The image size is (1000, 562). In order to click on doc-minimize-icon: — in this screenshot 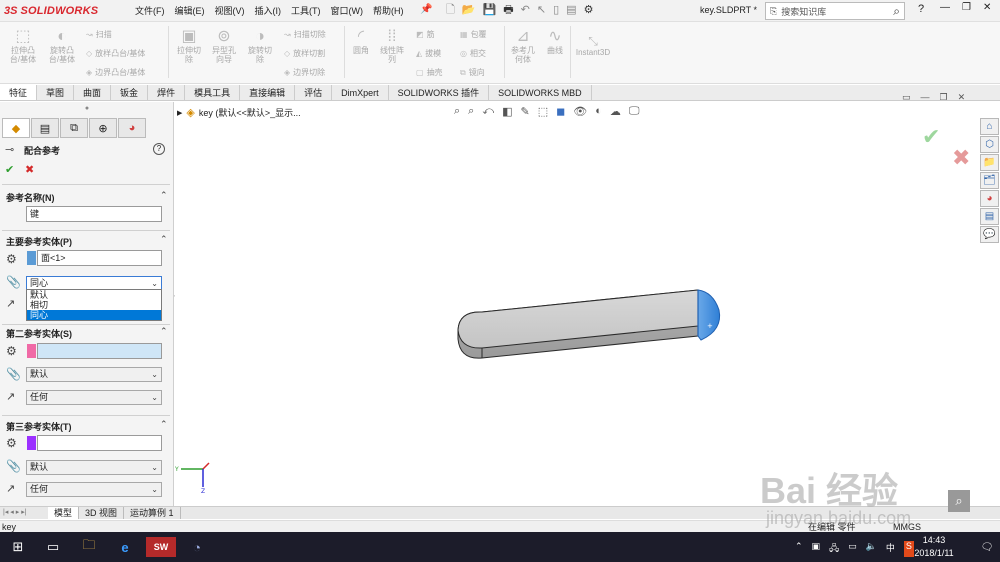, I will do `click(925, 97)`.